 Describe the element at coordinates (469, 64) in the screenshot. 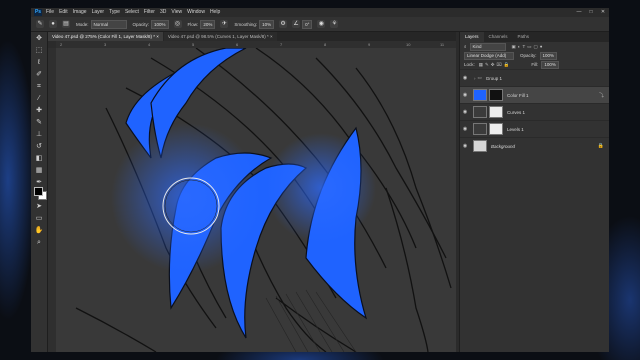

I see `lock-label: Lock:` at that location.